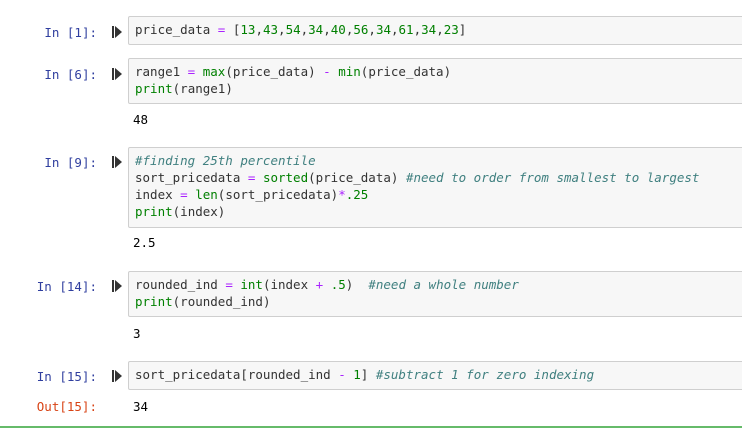 This screenshot has width=742, height=428. What do you see at coordinates (251, 284) in the screenshot?
I see `builtin-function-token: int` at bounding box center [251, 284].